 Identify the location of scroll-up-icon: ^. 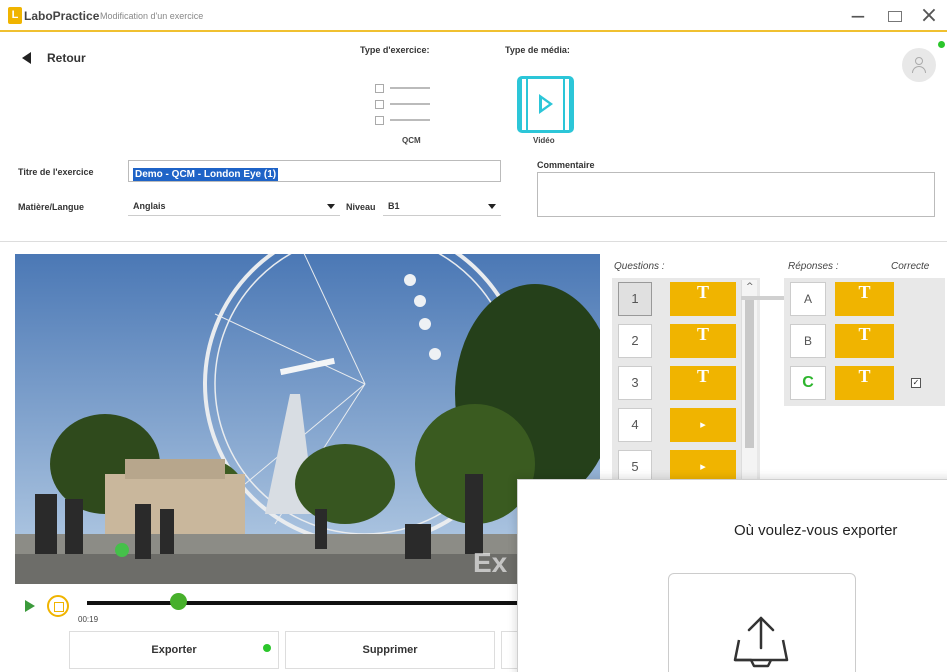
(750, 287).